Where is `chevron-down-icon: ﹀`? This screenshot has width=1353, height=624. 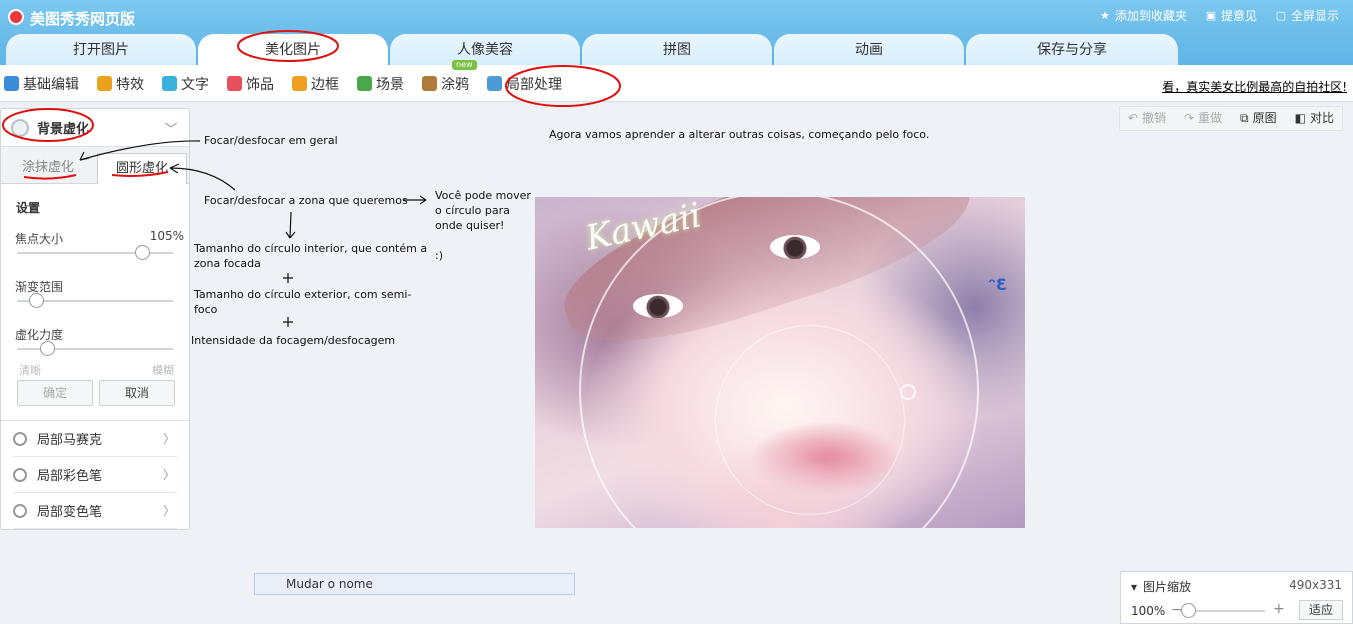
chevron-down-icon: ﹀ is located at coordinates (171, 128).